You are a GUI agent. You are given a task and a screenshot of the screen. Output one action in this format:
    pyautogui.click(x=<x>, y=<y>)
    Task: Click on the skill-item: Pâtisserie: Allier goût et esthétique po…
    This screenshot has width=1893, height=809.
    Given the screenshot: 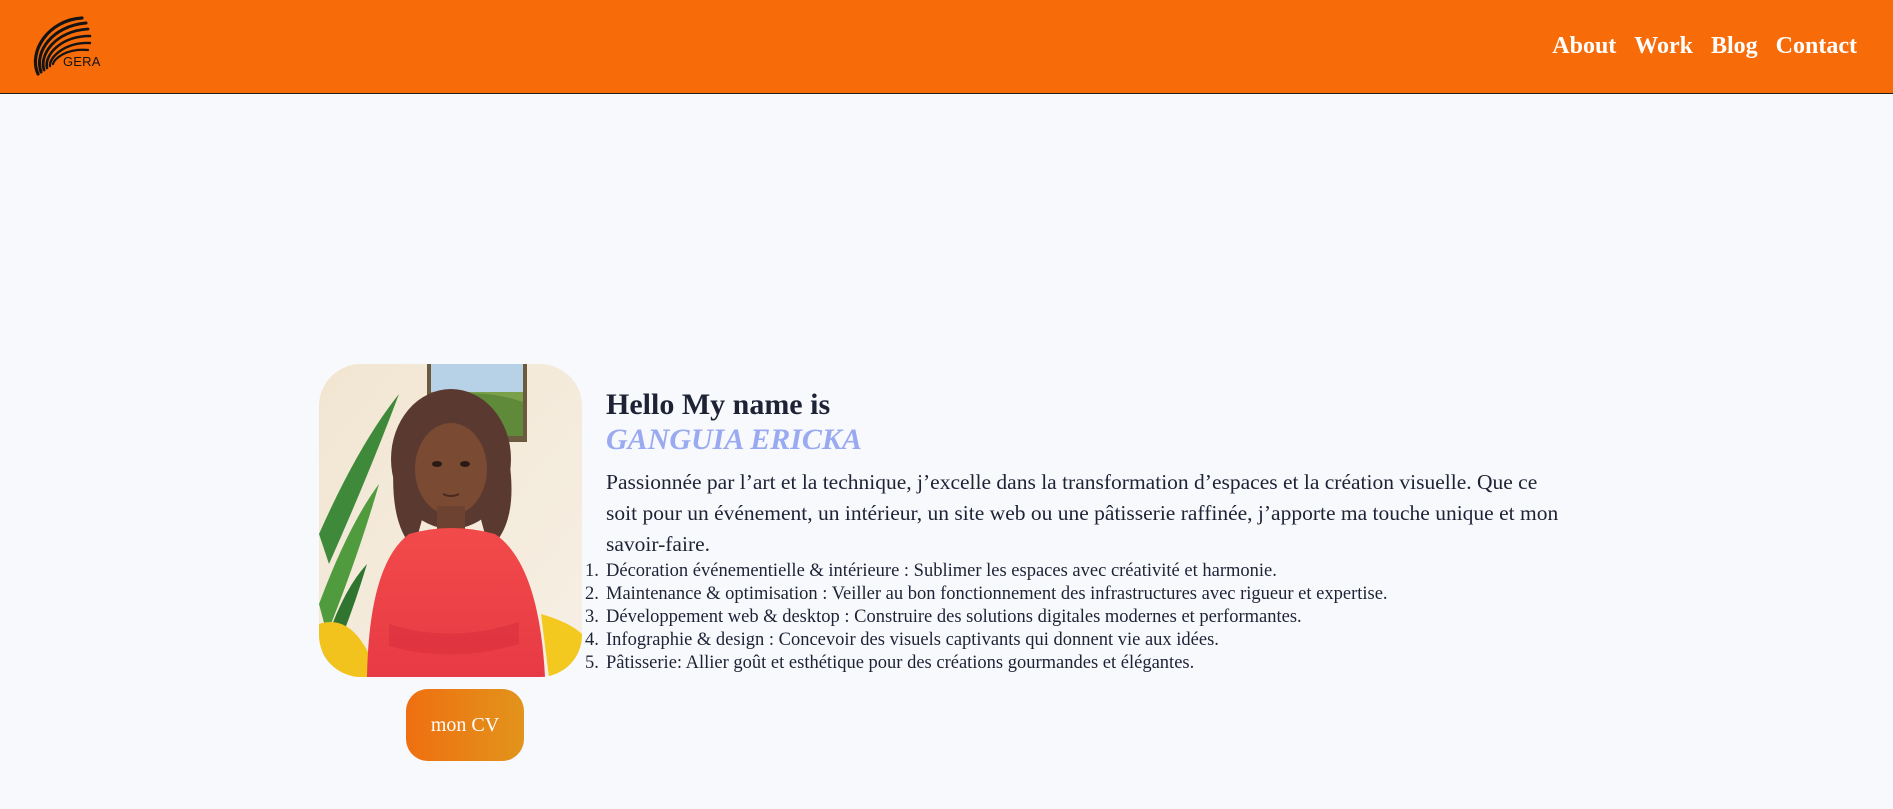 What is the action you would take?
    pyautogui.click(x=890, y=663)
    